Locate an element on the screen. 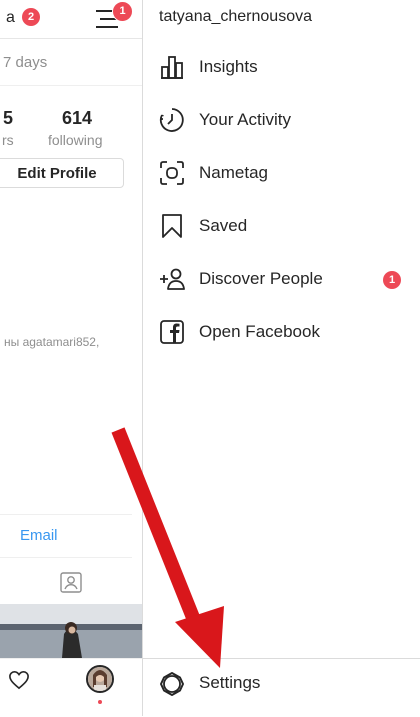 The height and width of the screenshot is (717, 420). heart-icon is located at coordinates (19, 680).